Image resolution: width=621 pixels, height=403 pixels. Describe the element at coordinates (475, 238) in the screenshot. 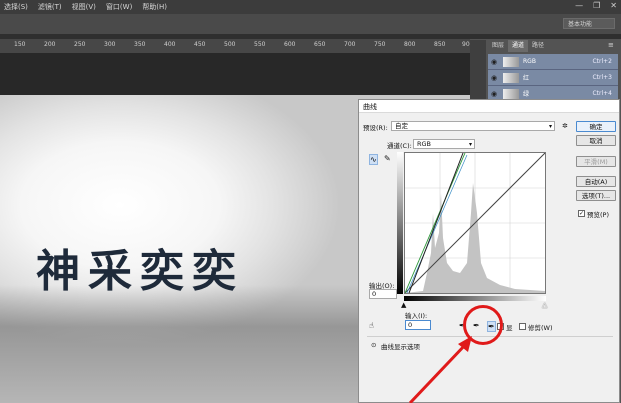

I see `histogram` at that location.